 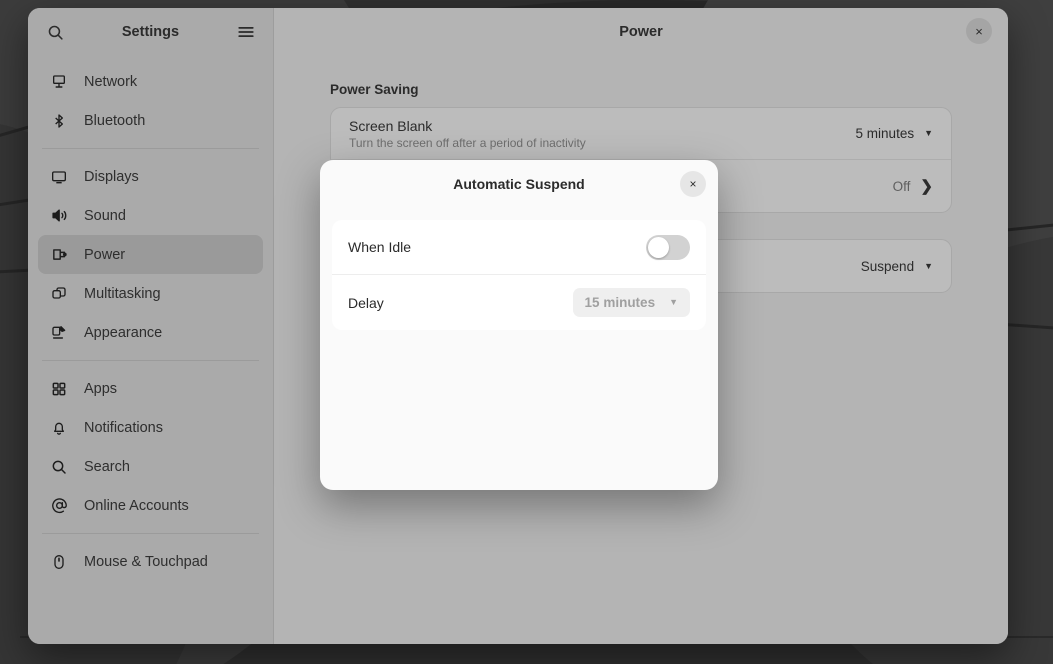 I want to click on network-icon, so click(x=59, y=82).